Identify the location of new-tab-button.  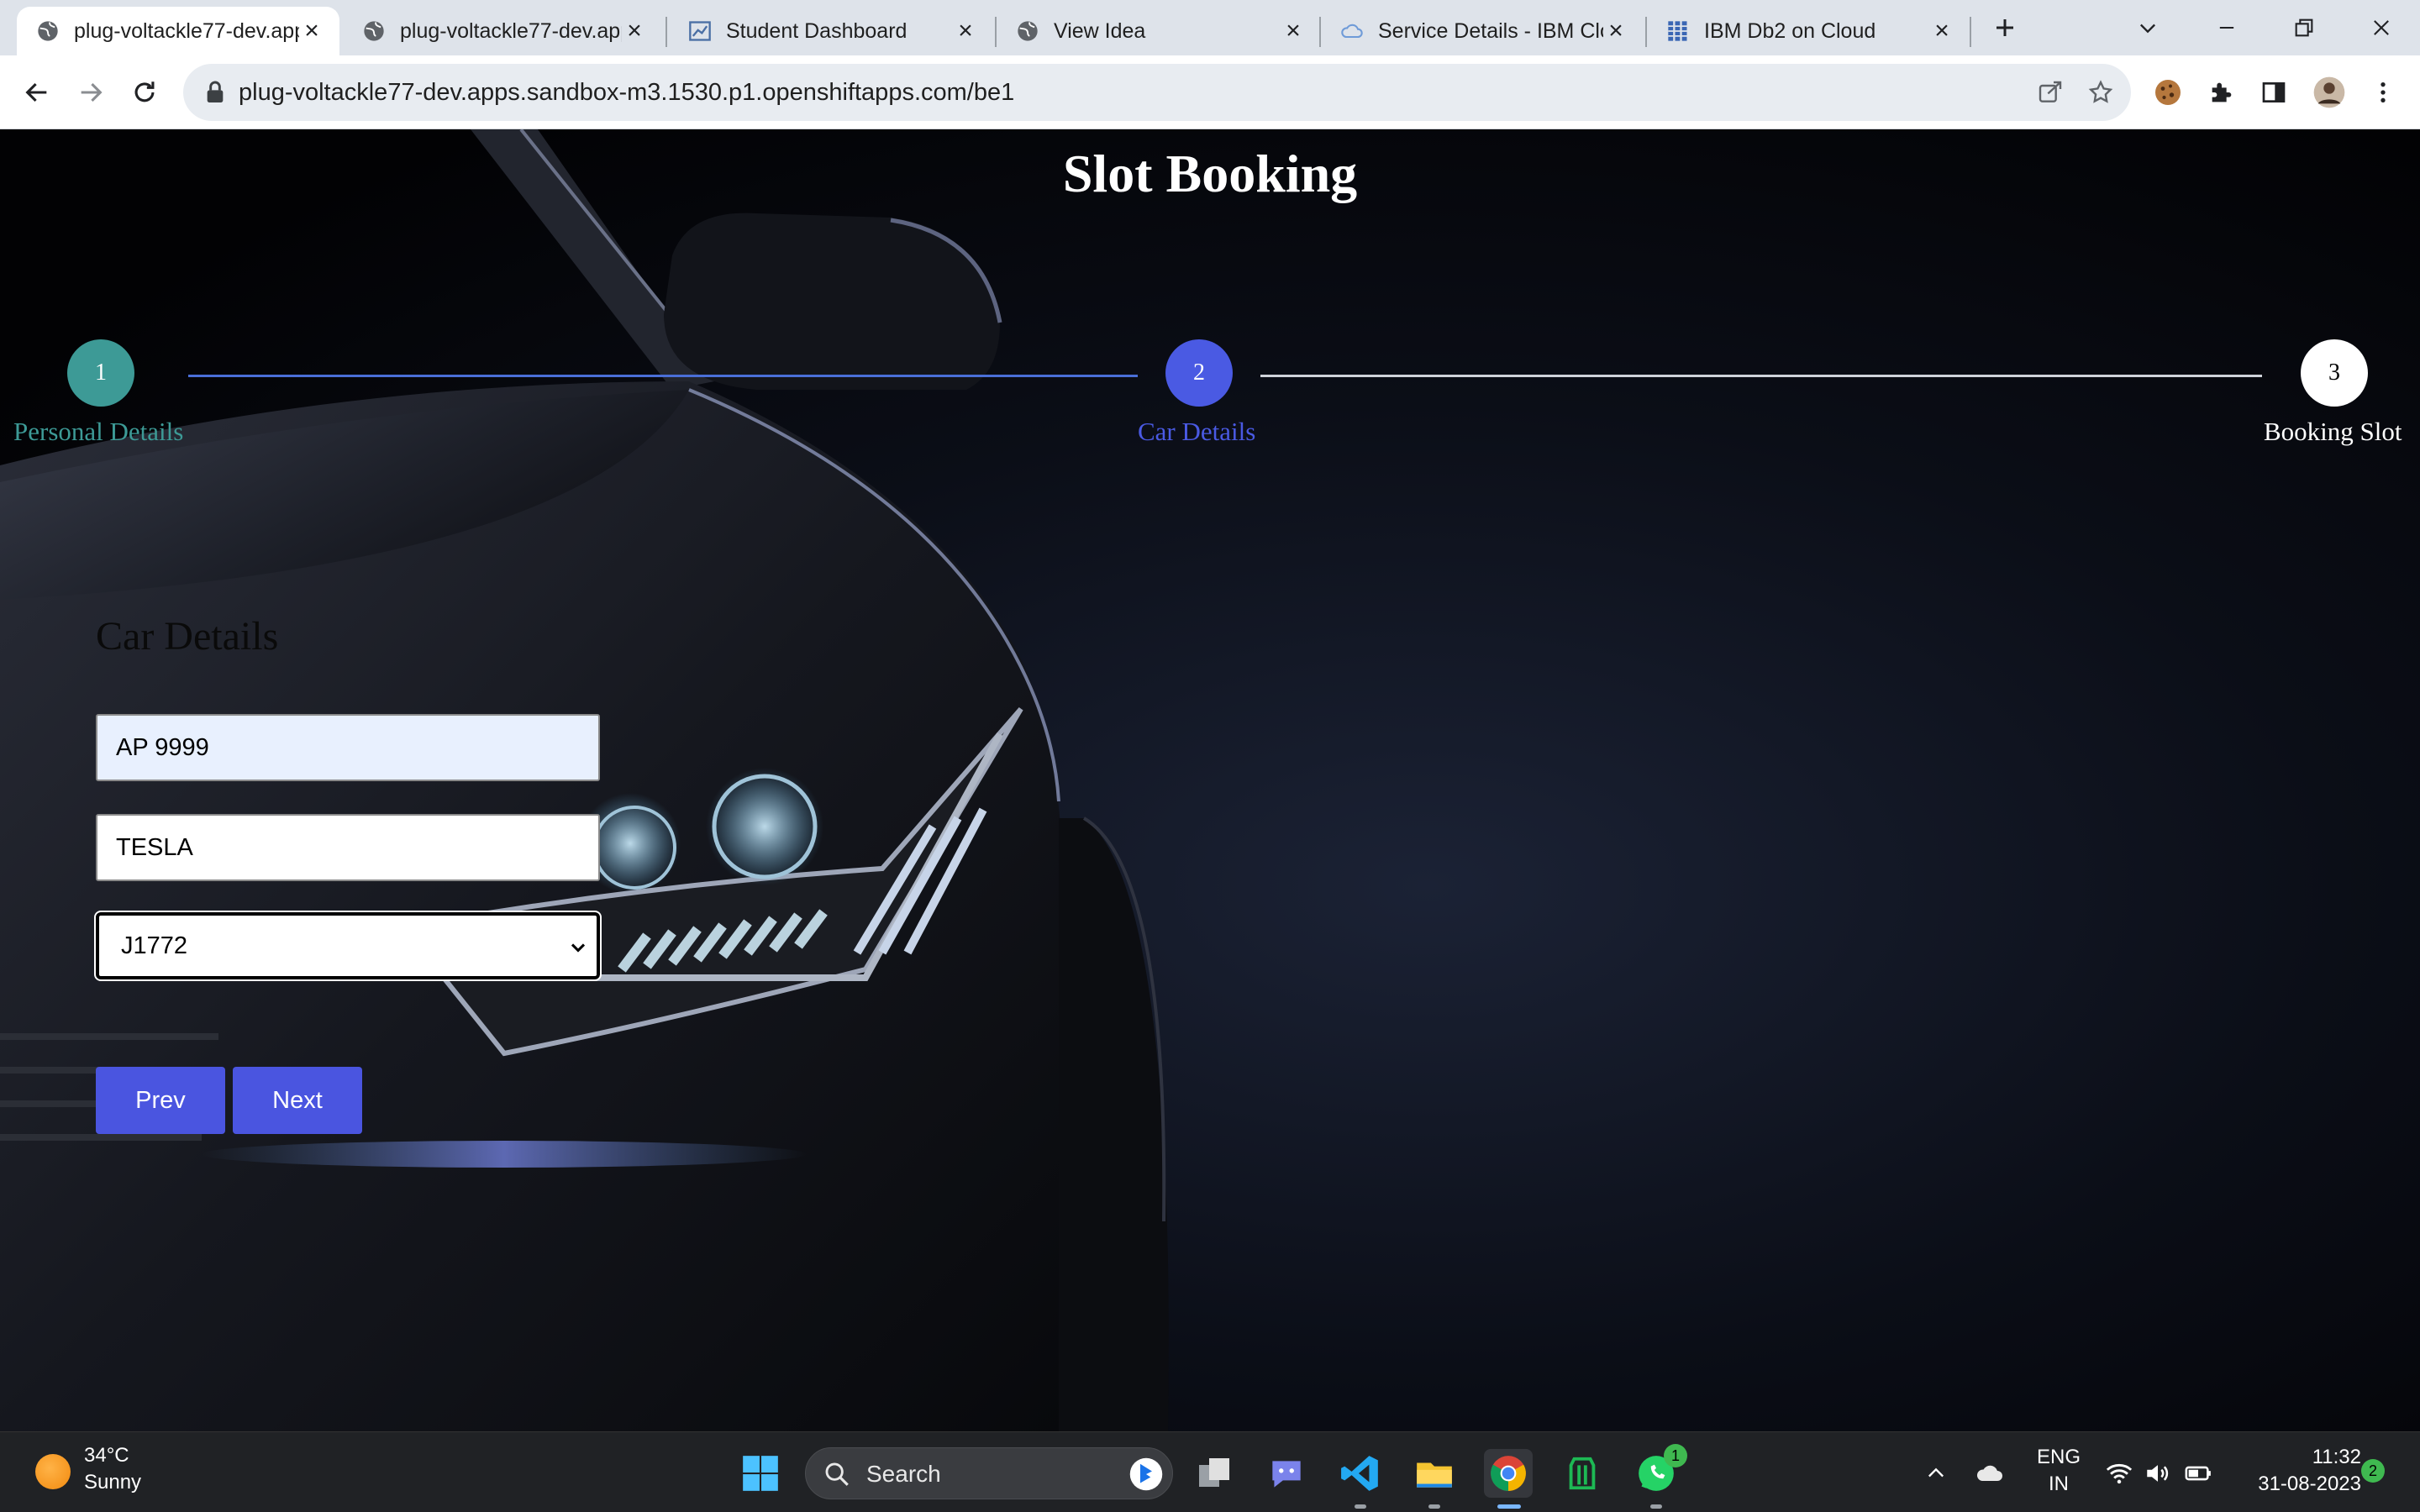
(2005, 28).